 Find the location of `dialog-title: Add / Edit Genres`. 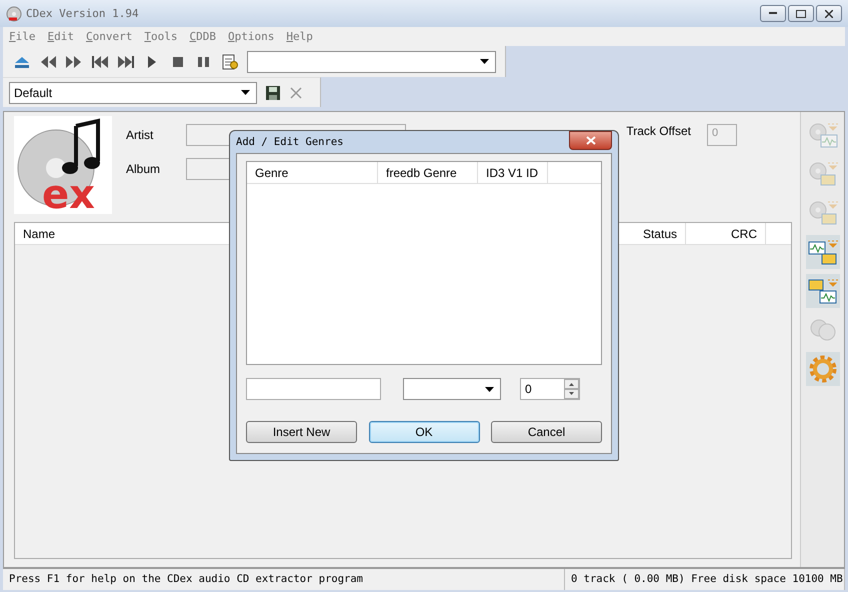

dialog-title: Add / Edit Genres is located at coordinates (290, 142).